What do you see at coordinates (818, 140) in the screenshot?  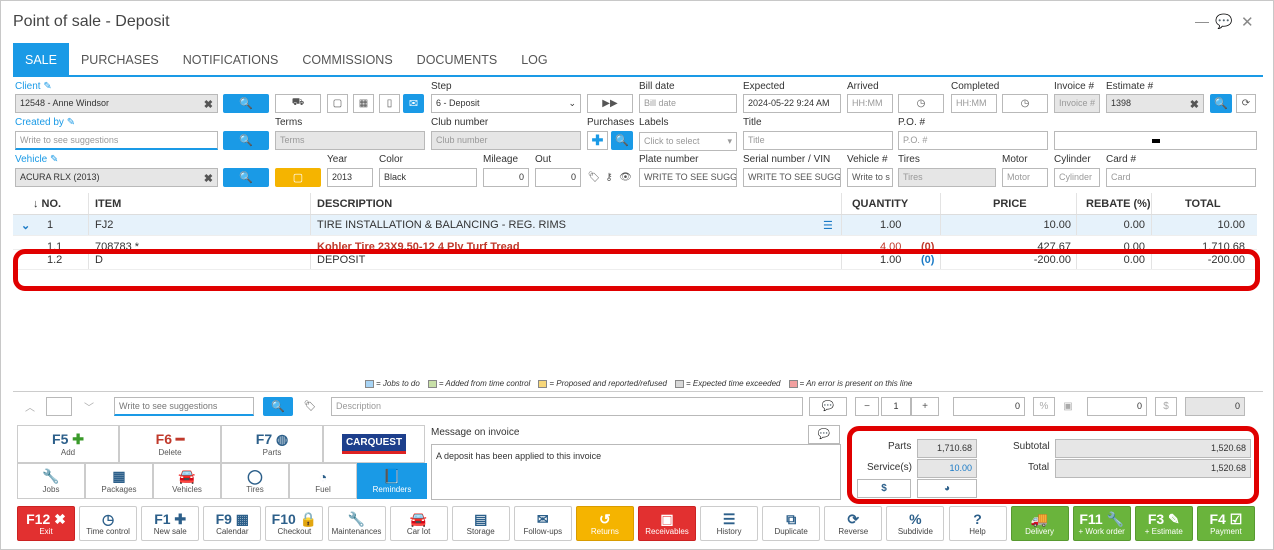 I see `title-input: Title` at bounding box center [818, 140].